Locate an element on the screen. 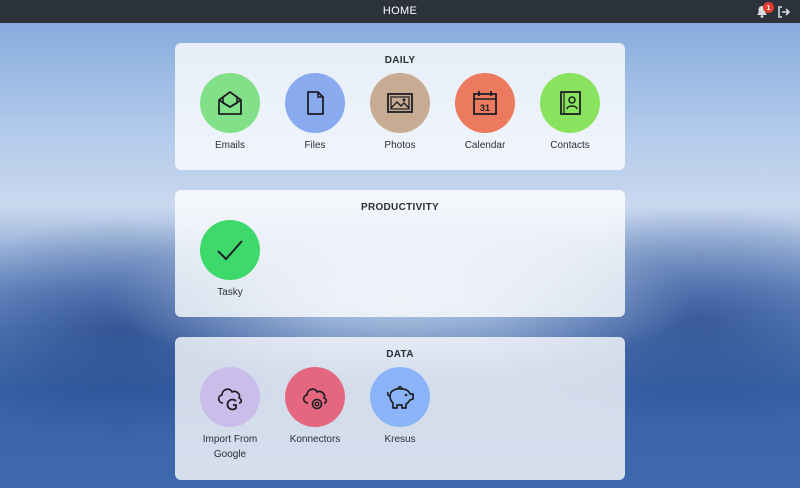 This screenshot has height=488, width=800. section-productivity: PRODUCTIVITY Tasky is located at coordinates (400, 253).